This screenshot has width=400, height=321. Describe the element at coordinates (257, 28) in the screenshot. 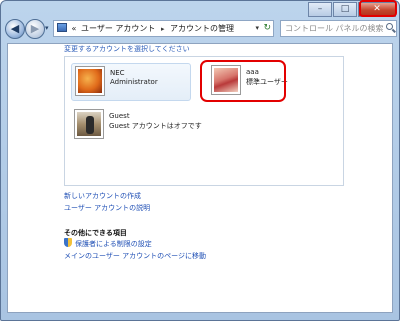

I see `address-dropdown-icon: ▾` at that location.